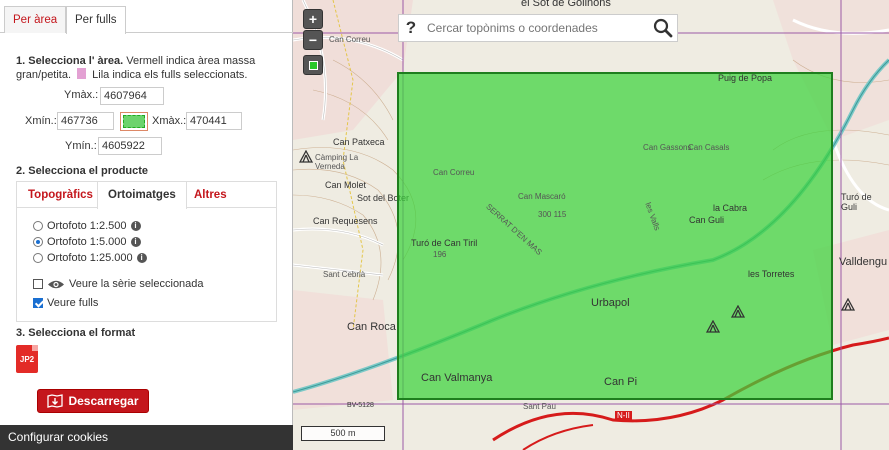  What do you see at coordinates (346, 185) in the screenshot?
I see `map-label: Can Molet` at bounding box center [346, 185].